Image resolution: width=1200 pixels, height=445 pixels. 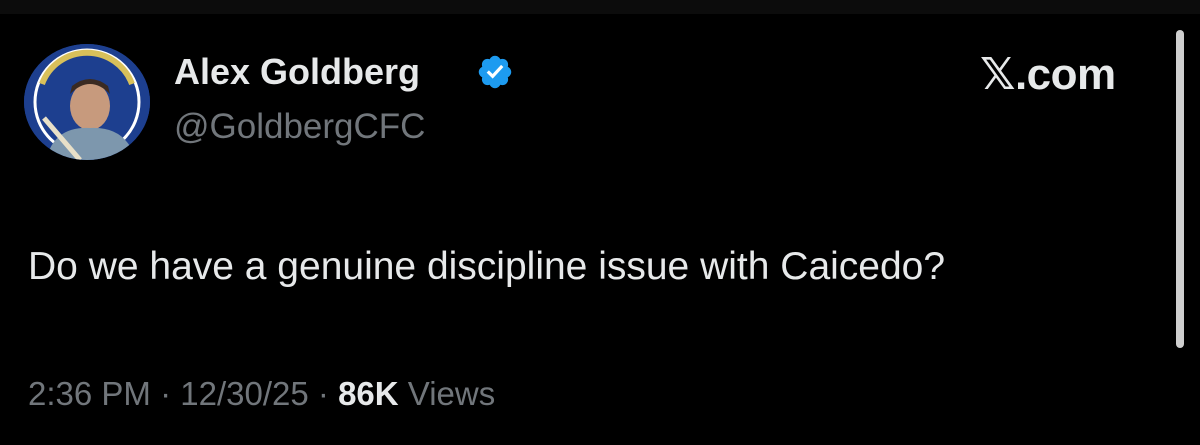 I want to click on scrollbar, so click(x=1180, y=189).